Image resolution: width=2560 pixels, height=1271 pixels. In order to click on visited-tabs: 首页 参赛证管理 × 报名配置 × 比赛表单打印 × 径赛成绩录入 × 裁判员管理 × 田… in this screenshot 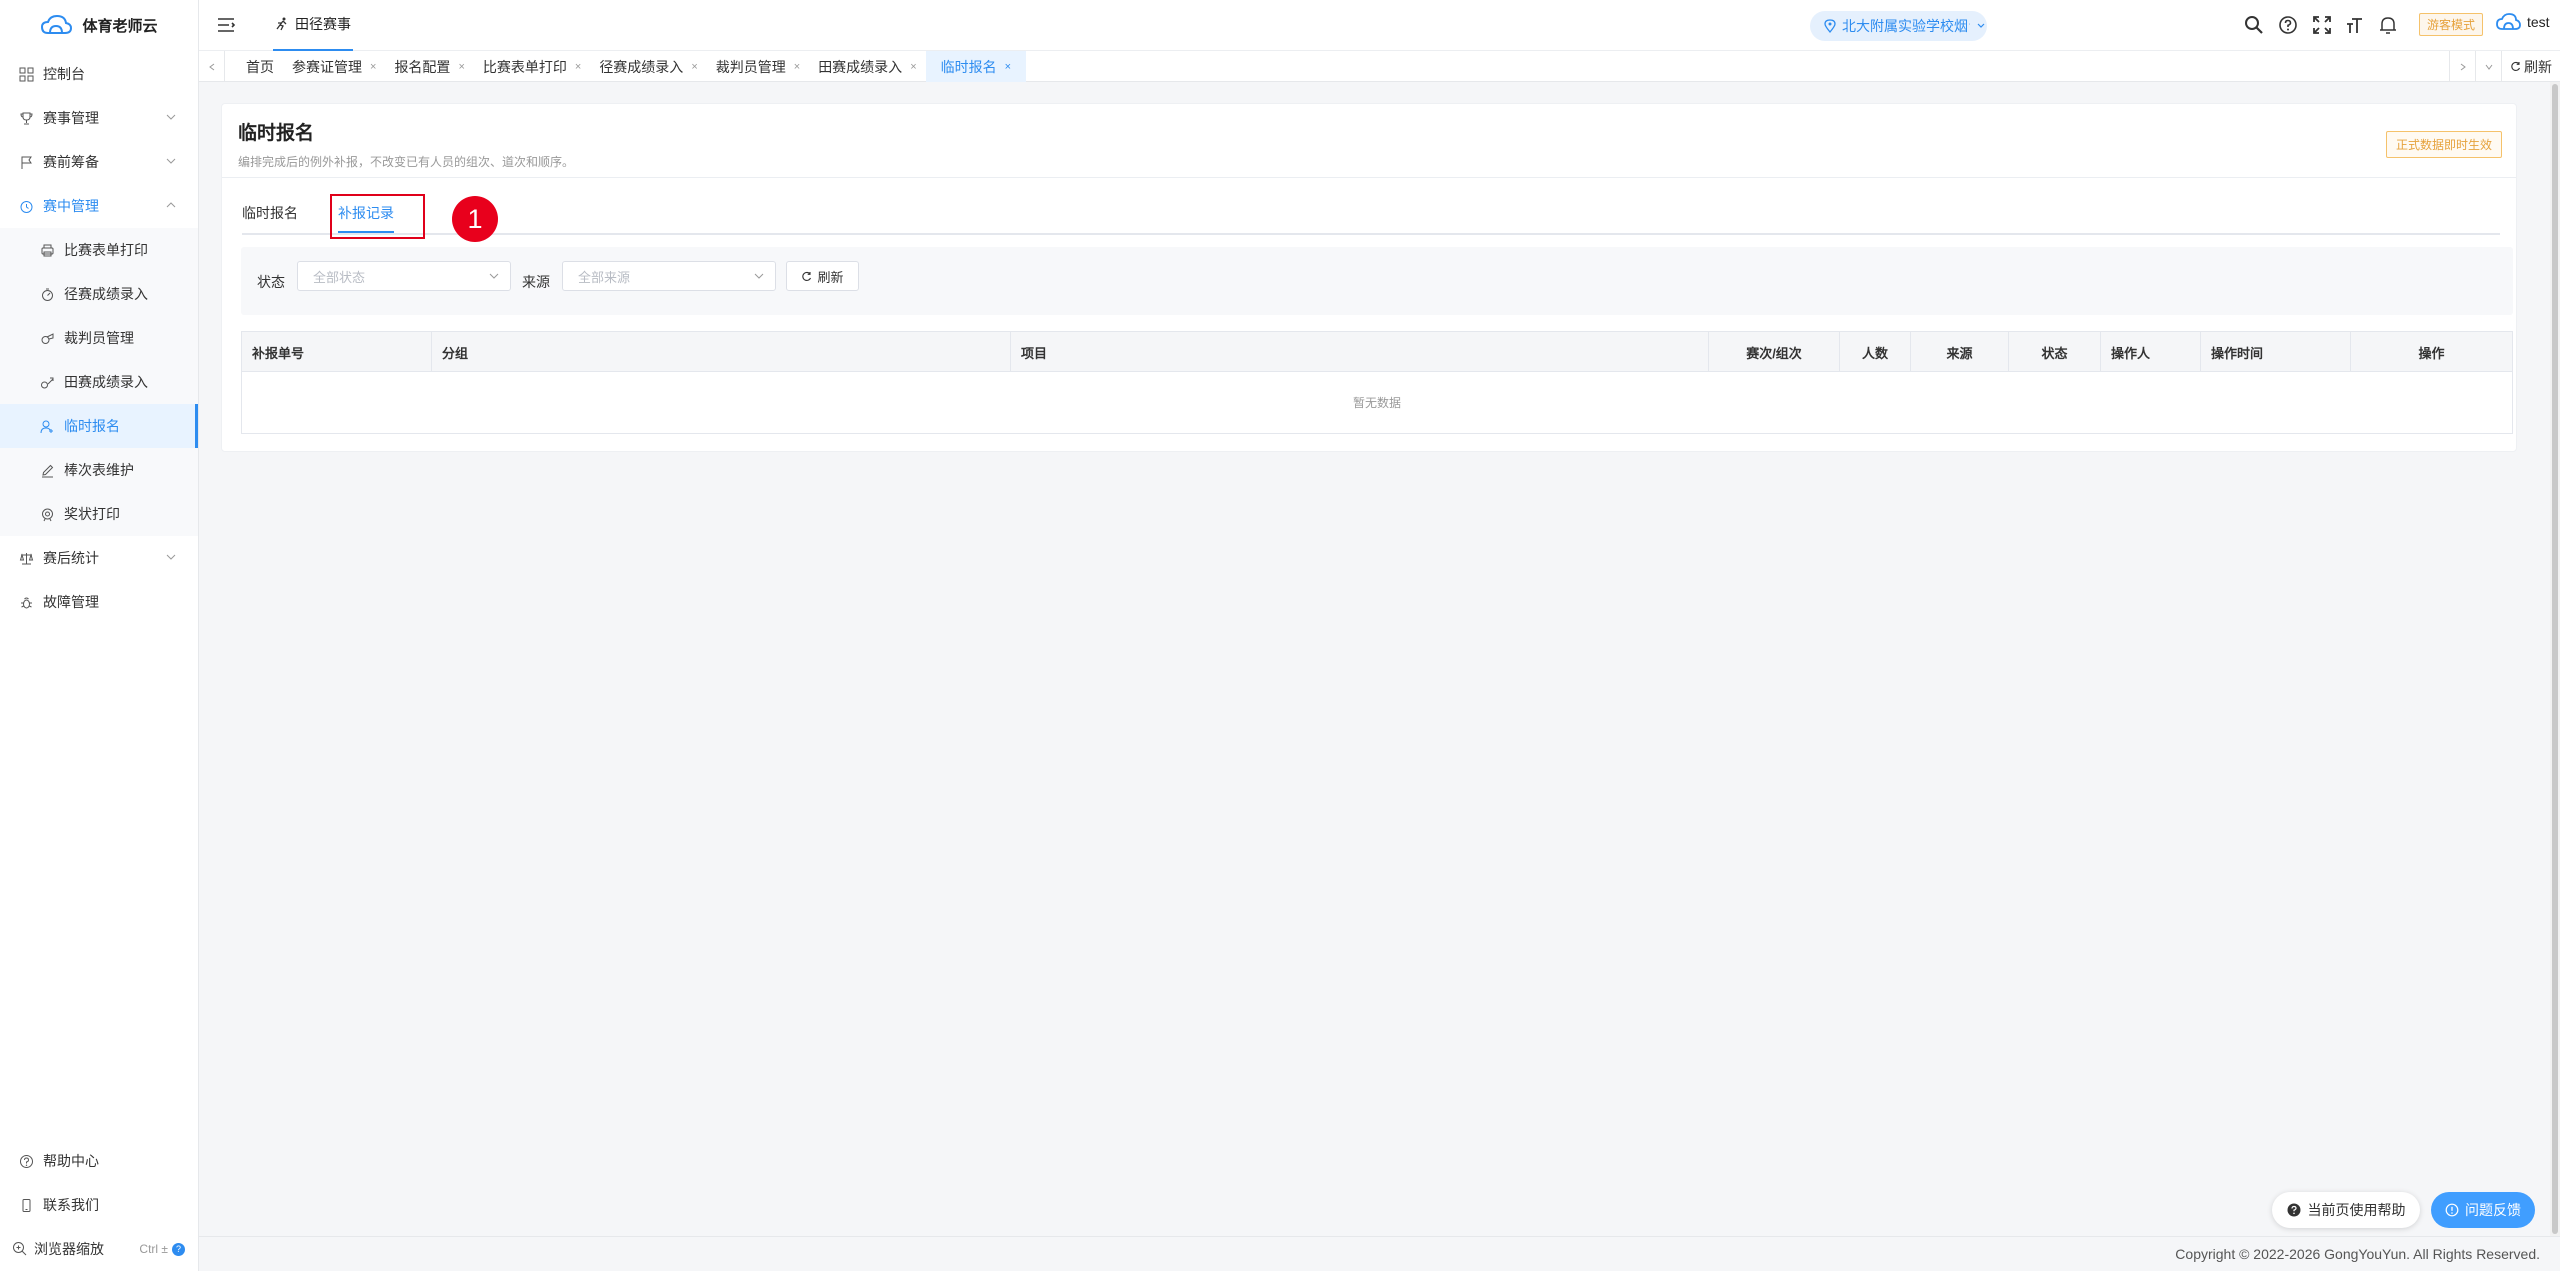, I will do `click(632, 66)`.